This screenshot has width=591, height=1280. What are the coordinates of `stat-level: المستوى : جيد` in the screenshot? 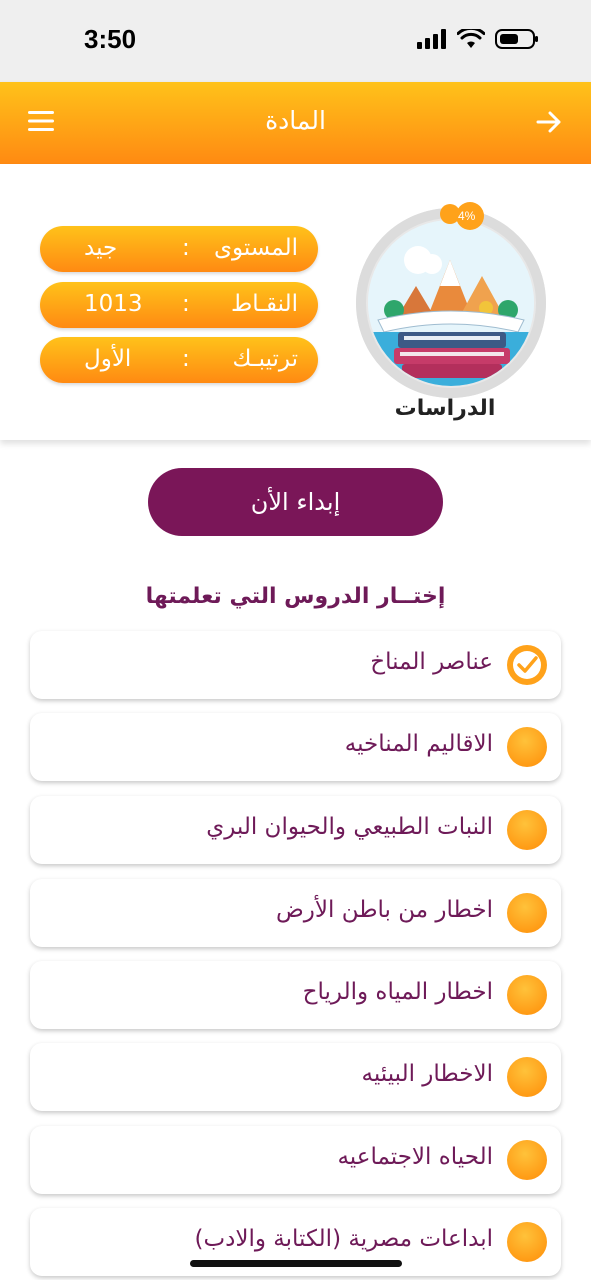 It's located at (179, 249).